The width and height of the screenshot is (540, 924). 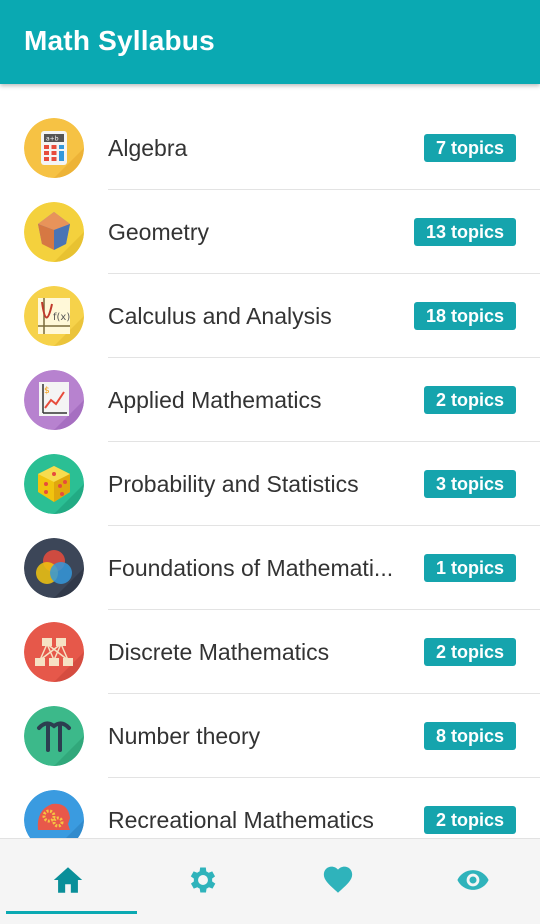 I want to click on topic-count-badge: 3 topics, so click(x=469, y=484).